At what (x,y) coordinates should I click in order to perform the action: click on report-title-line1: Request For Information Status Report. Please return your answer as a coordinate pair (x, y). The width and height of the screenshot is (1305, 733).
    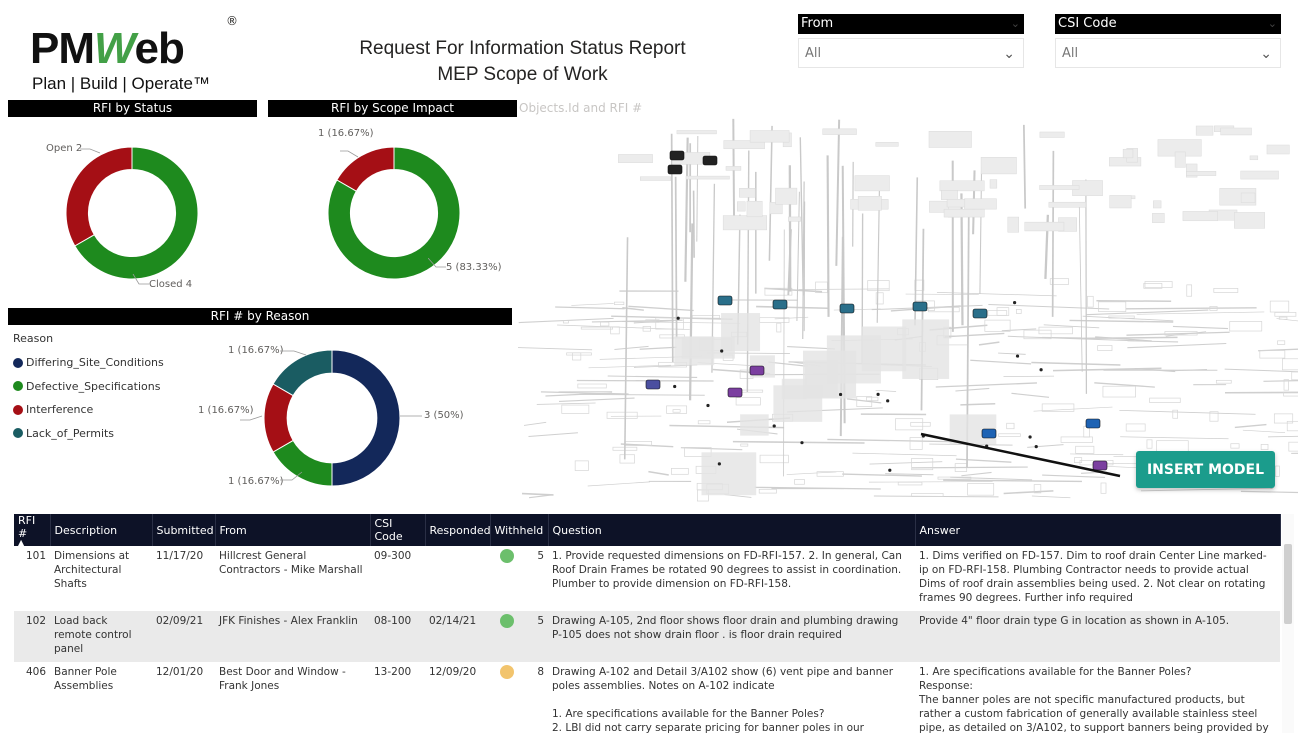
    Looking at the image, I should click on (522, 48).